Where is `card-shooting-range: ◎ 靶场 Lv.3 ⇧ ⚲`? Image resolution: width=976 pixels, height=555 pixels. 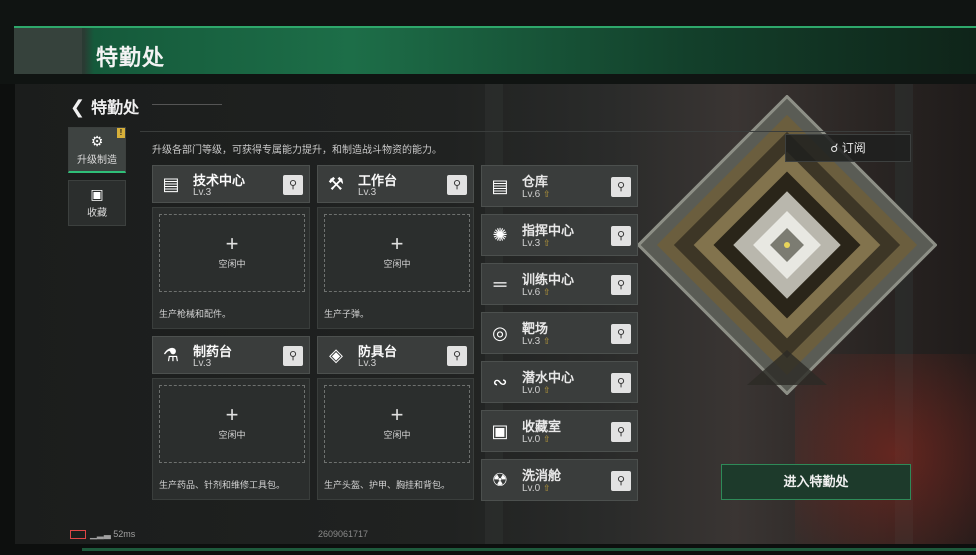
card-shooting-range: ◎ 靶场 Lv.3 ⇧ ⚲ is located at coordinates (559, 333).